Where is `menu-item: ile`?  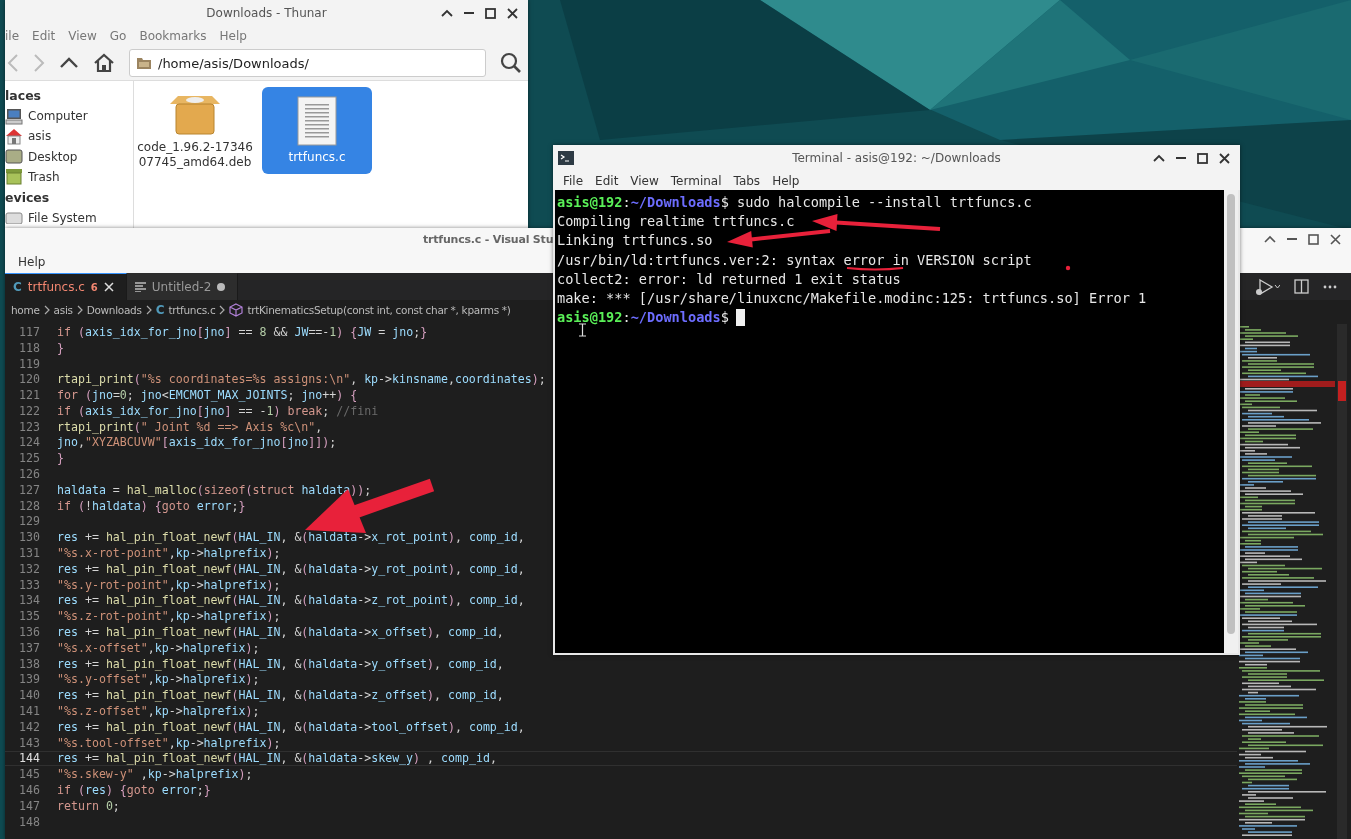 menu-item: ile is located at coordinates (16, 36).